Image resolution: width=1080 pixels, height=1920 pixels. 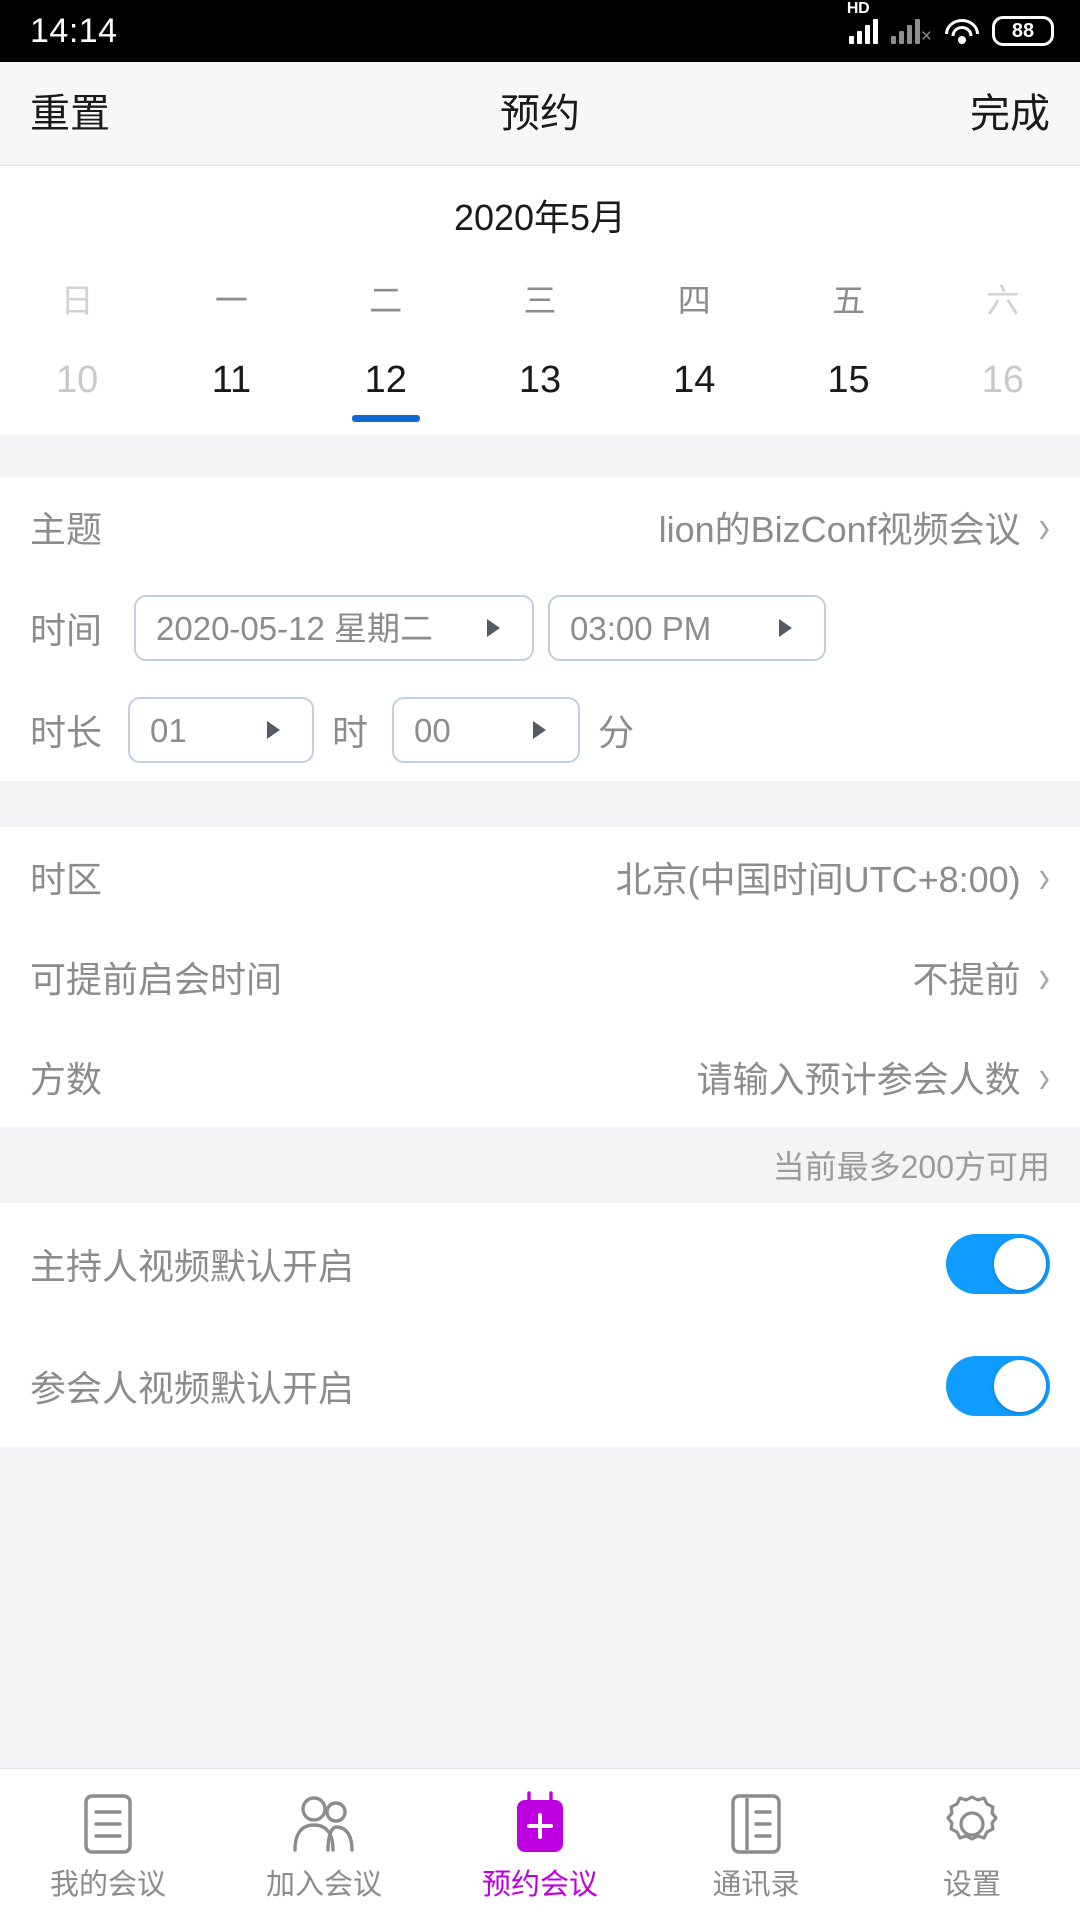 I want to click on day-label: 16, so click(x=1002, y=380).